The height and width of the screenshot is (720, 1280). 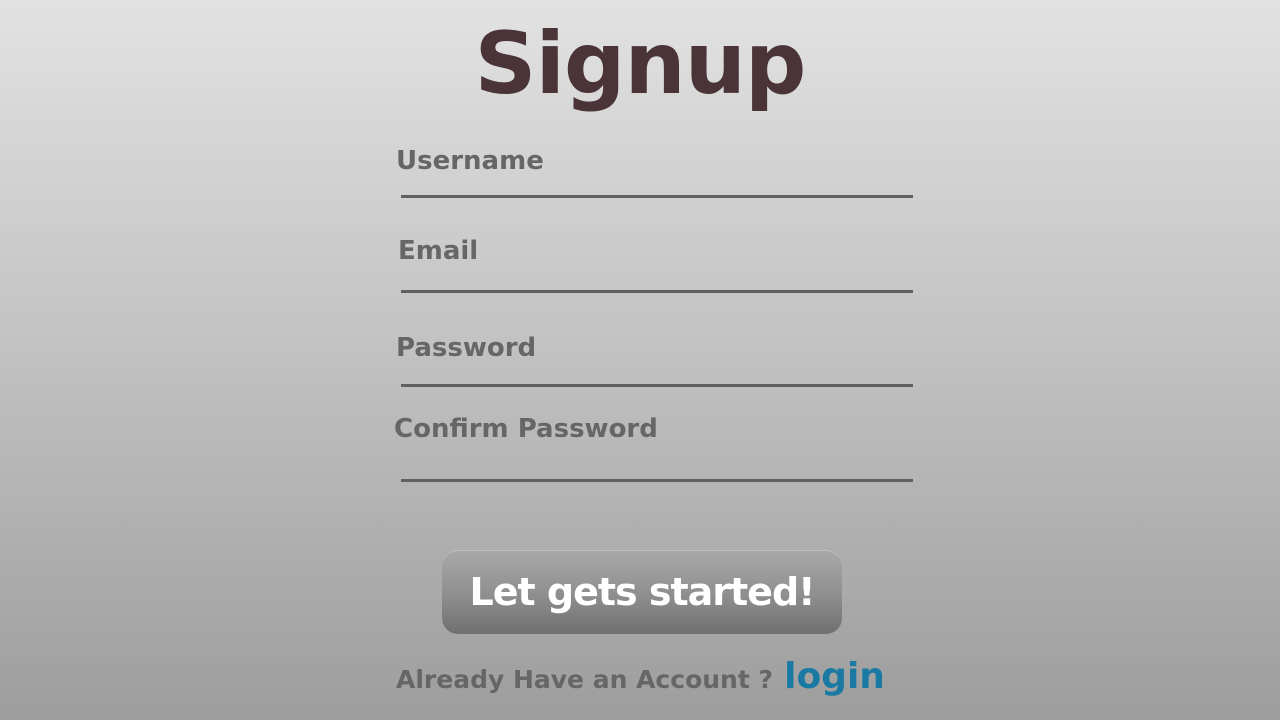 What do you see at coordinates (642, 592) in the screenshot?
I see `signup-submit-button: Let gets started!` at bounding box center [642, 592].